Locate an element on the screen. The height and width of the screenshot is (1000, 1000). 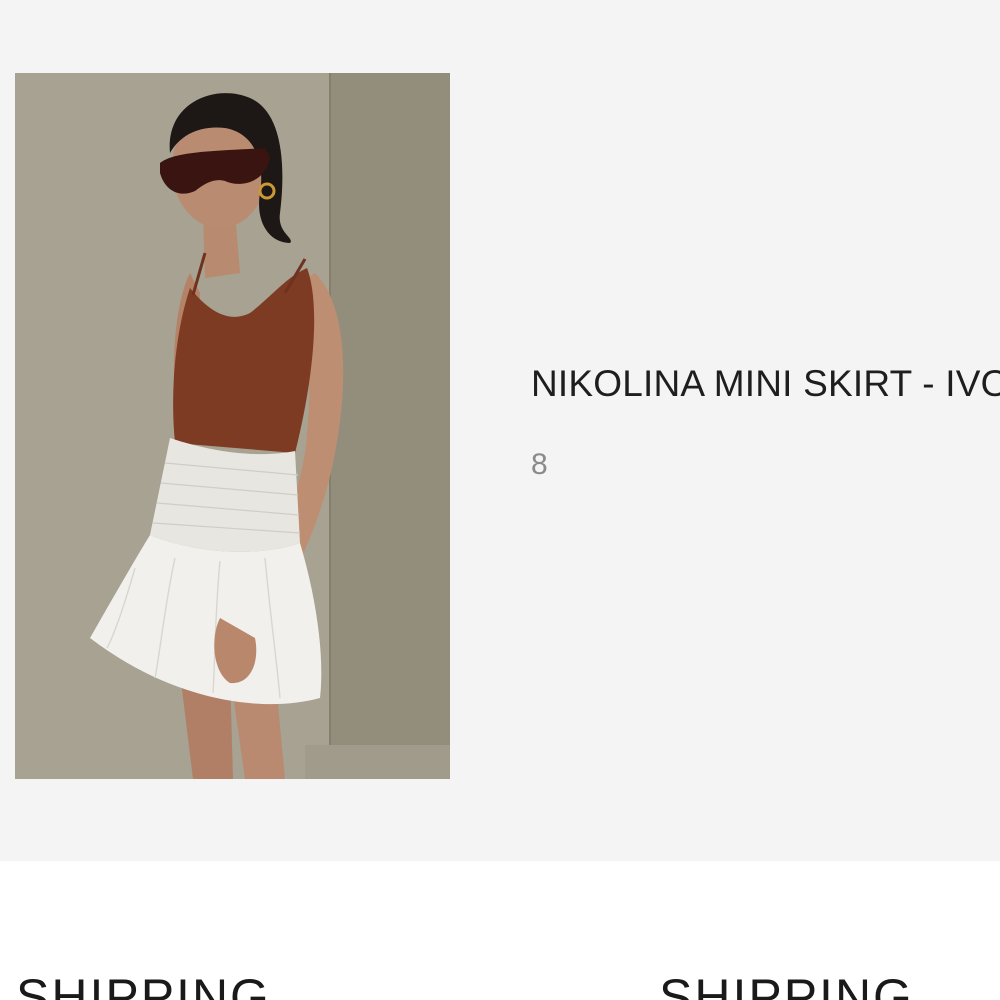
product-info: NIKOLINA MINI SKIRT - IVORY 8 is located at coordinates (765, 422).